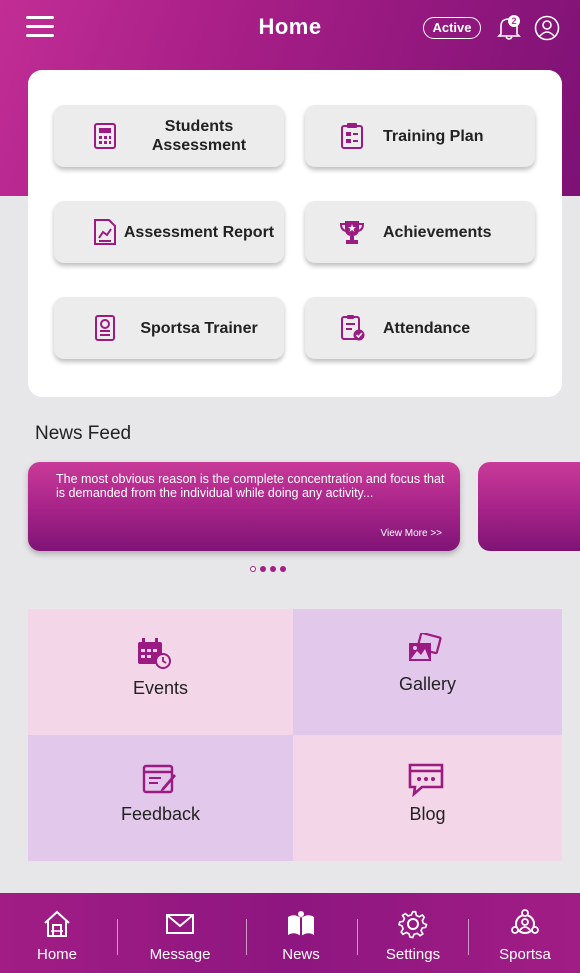  Describe the element at coordinates (547, 28) in the screenshot. I see `user-profile-icon` at that location.